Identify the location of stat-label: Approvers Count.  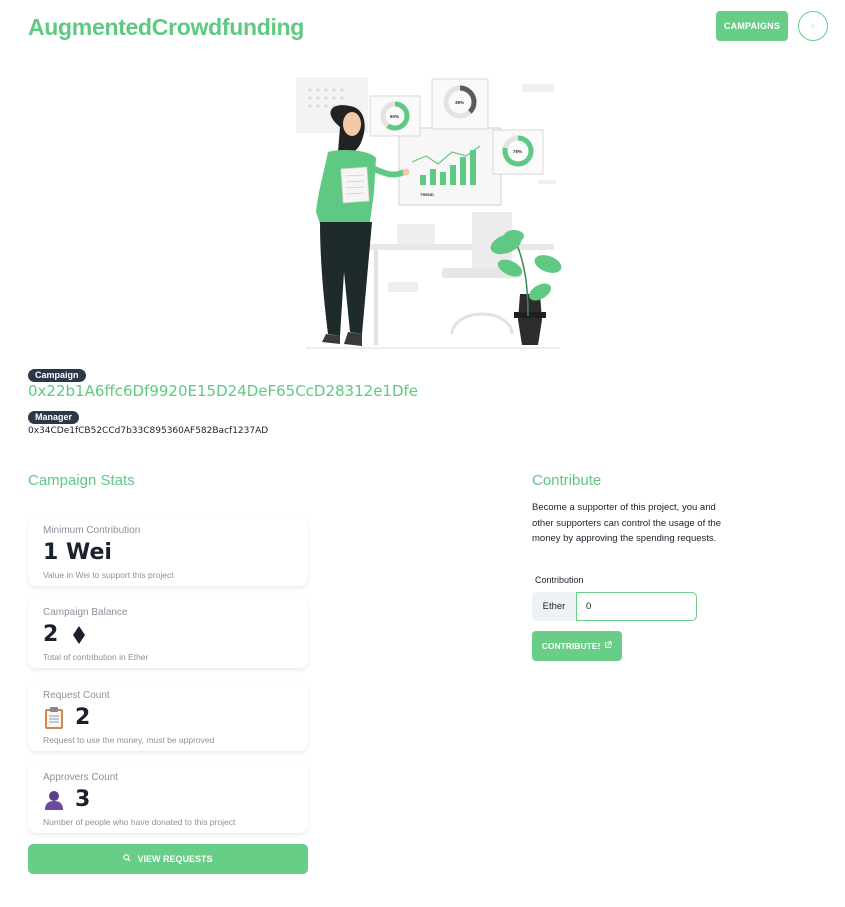
(81, 777).